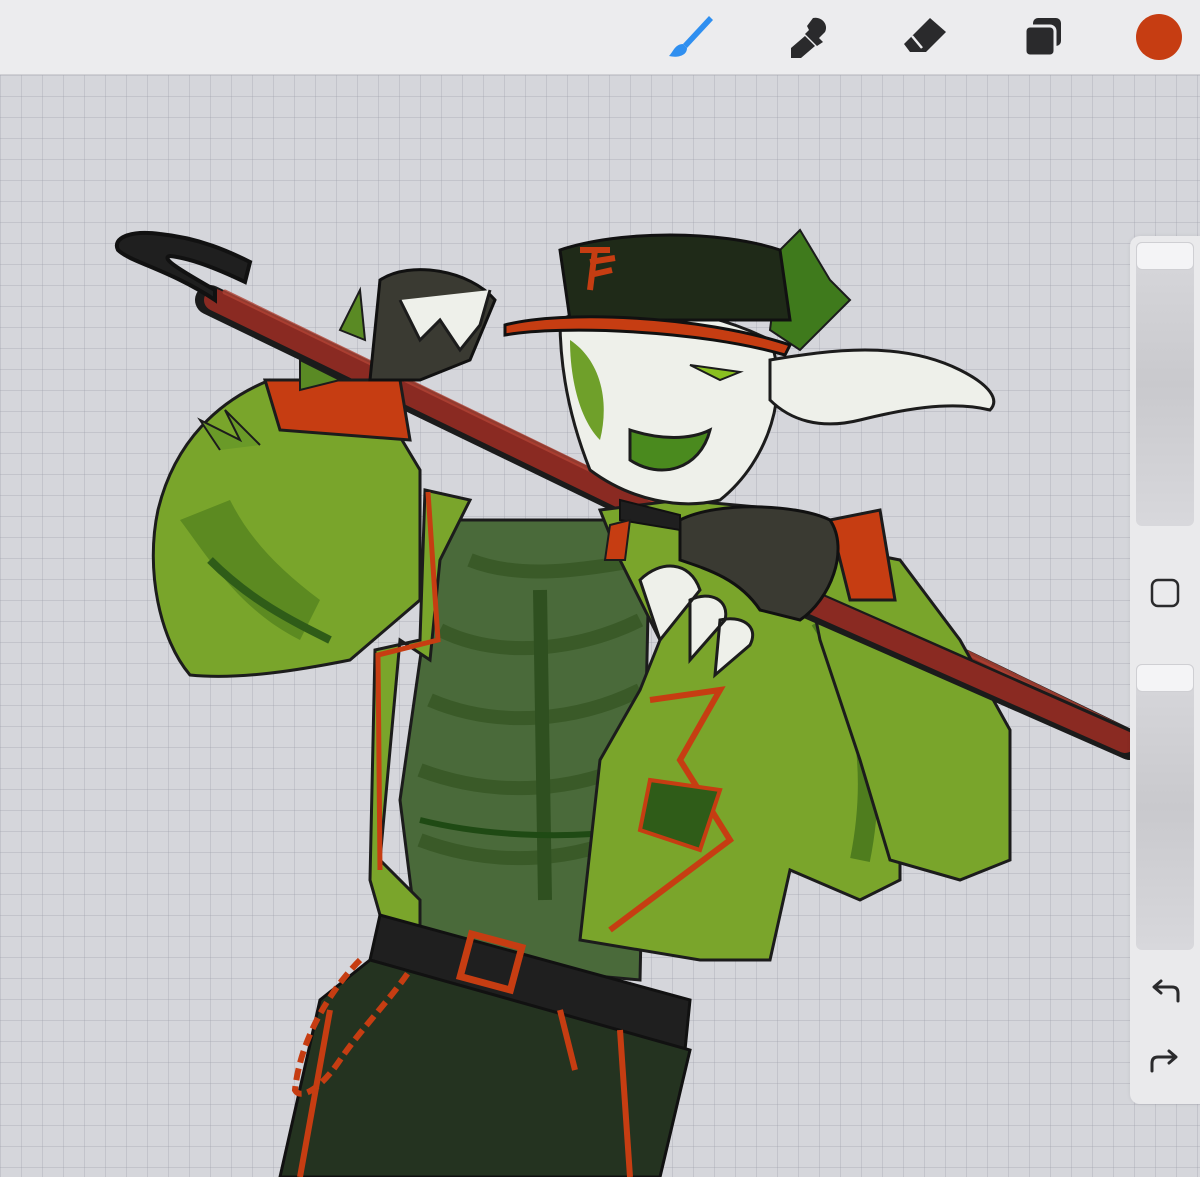 The width and height of the screenshot is (1200, 1177). I want to click on color-swatch-icon, so click(1159, 37).